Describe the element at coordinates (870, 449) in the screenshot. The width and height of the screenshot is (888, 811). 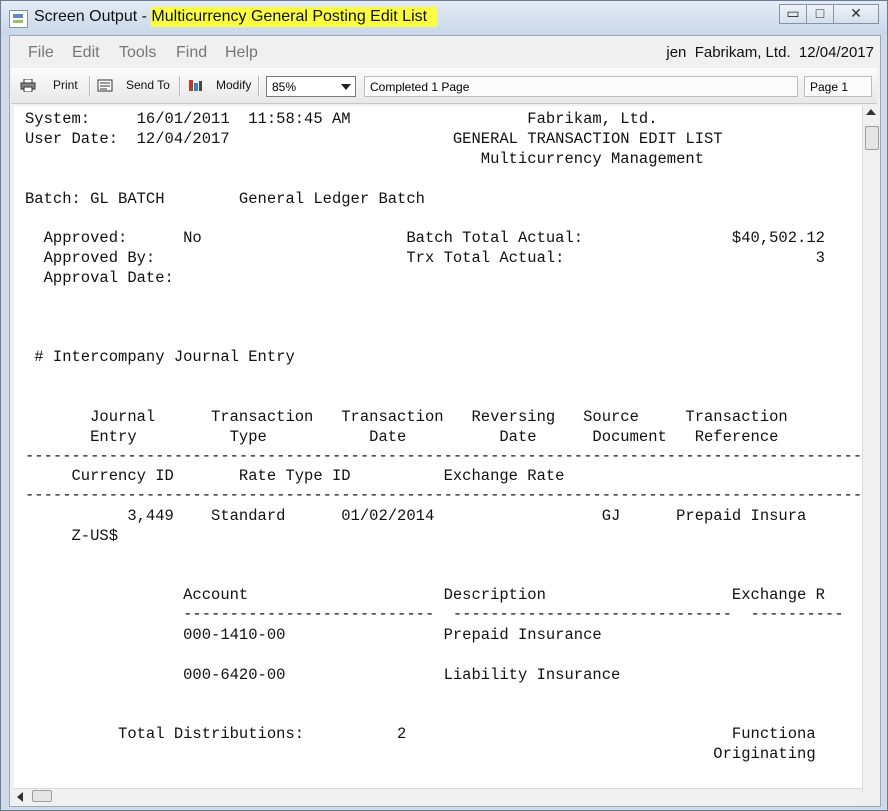
I see `vertical-scrollbar` at that location.